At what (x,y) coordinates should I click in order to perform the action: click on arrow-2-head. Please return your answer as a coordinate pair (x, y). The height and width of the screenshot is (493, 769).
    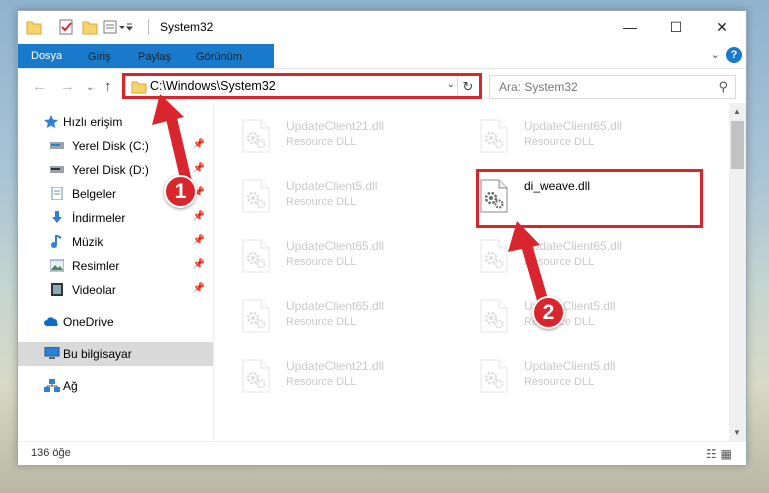
    Looking at the image, I should click on (524, 236).